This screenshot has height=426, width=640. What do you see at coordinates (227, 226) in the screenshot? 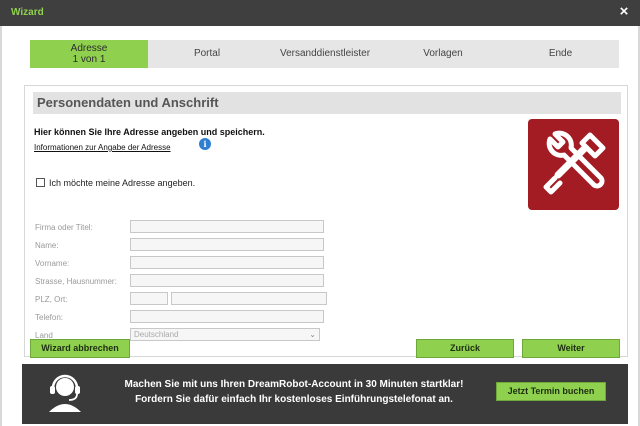
I see `firma-field` at bounding box center [227, 226].